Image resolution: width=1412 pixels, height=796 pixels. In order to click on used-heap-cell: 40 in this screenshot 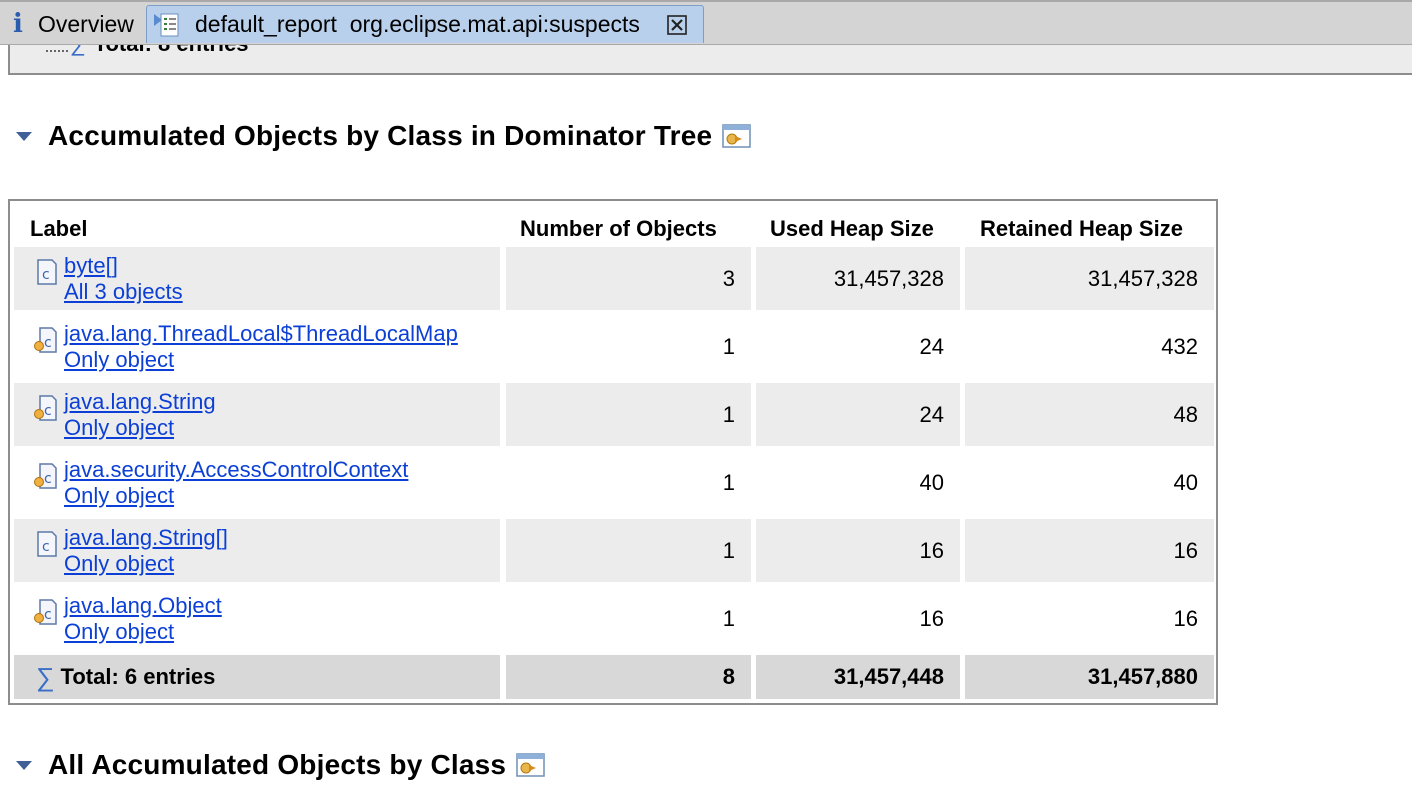, I will do `click(931, 482)`.